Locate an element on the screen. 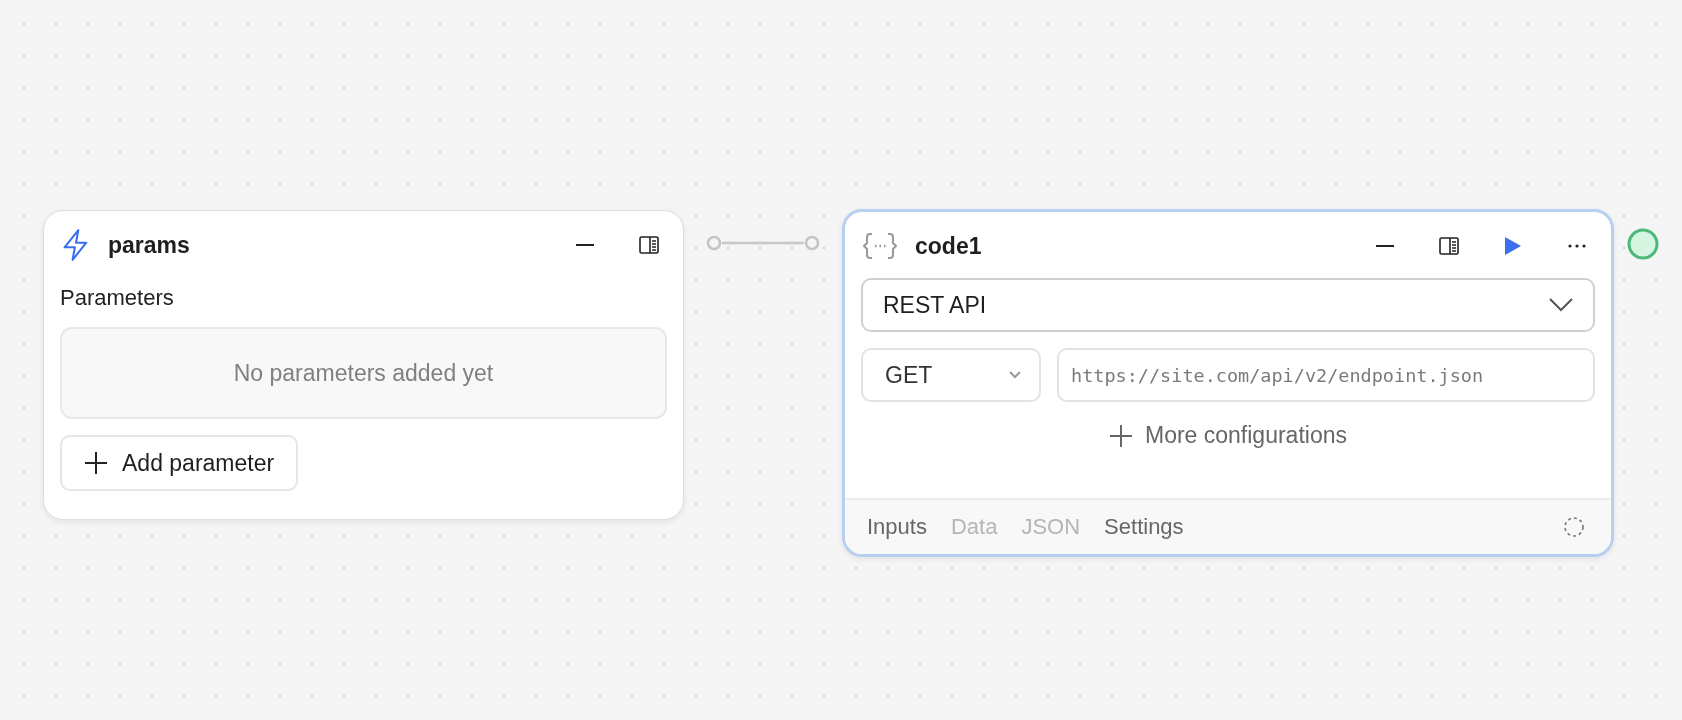 The width and height of the screenshot is (1682, 720). empty-message: No parameters added yet is located at coordinates (363, 373).